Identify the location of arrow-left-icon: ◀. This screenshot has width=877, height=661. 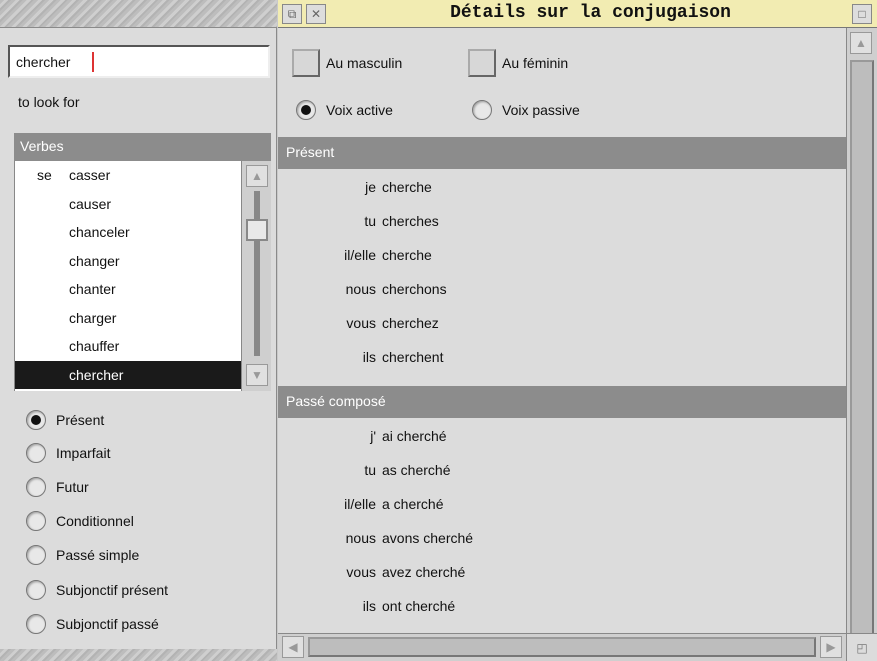
(293, 647).